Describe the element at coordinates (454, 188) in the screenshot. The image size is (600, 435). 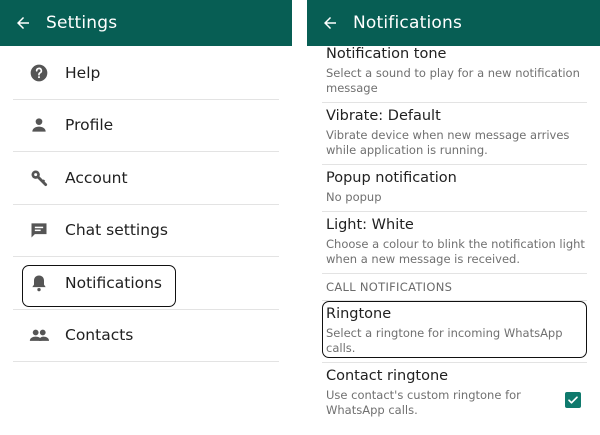
I see `popup-notification-row: Popup notification No popup` at that location.